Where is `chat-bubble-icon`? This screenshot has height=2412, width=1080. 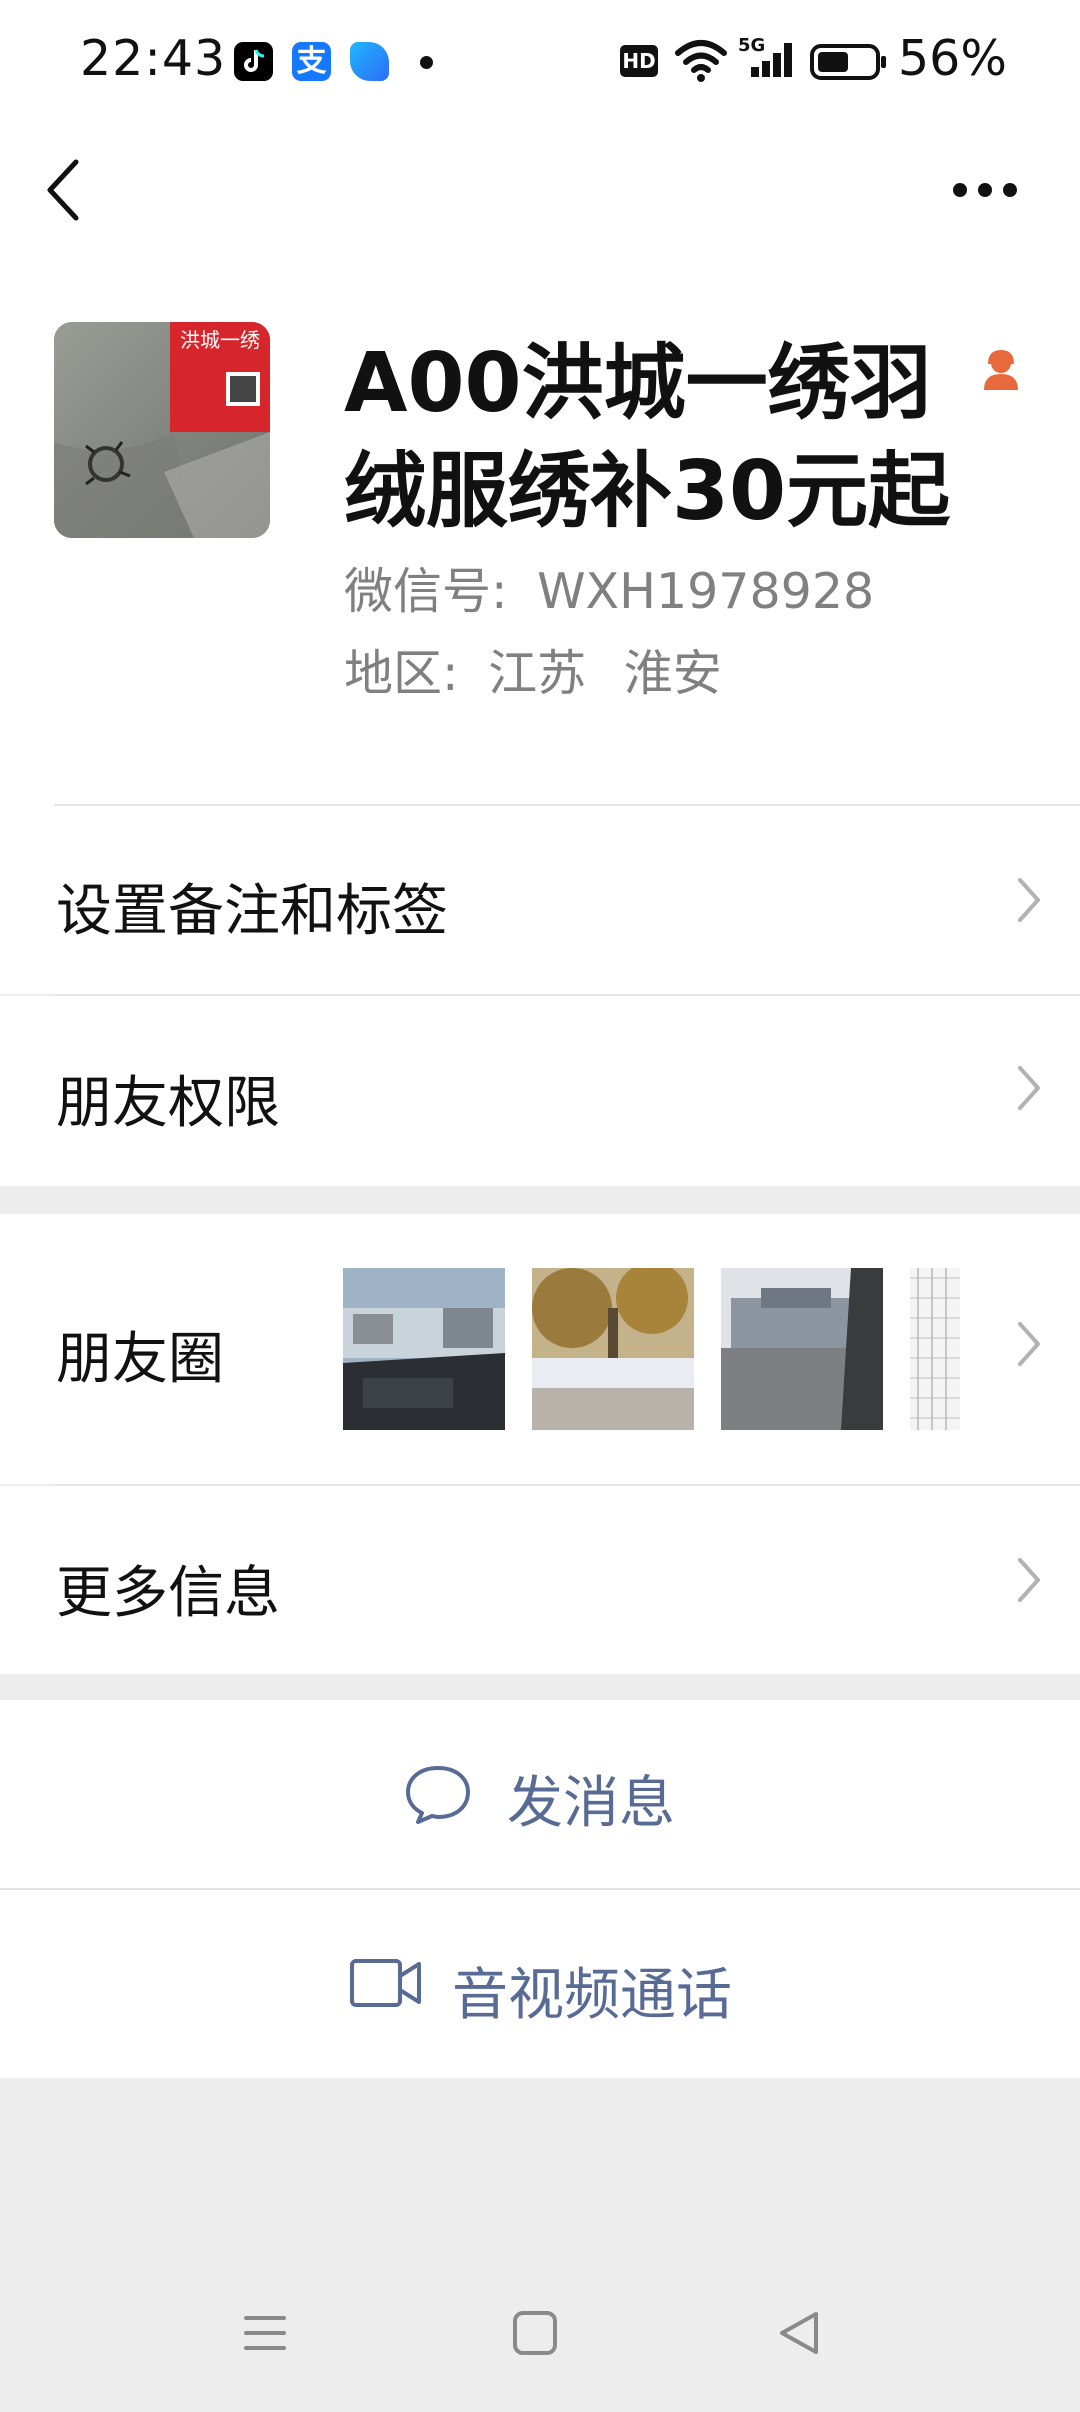 chat-bubble-icon is located at coordinates (438, 1795).